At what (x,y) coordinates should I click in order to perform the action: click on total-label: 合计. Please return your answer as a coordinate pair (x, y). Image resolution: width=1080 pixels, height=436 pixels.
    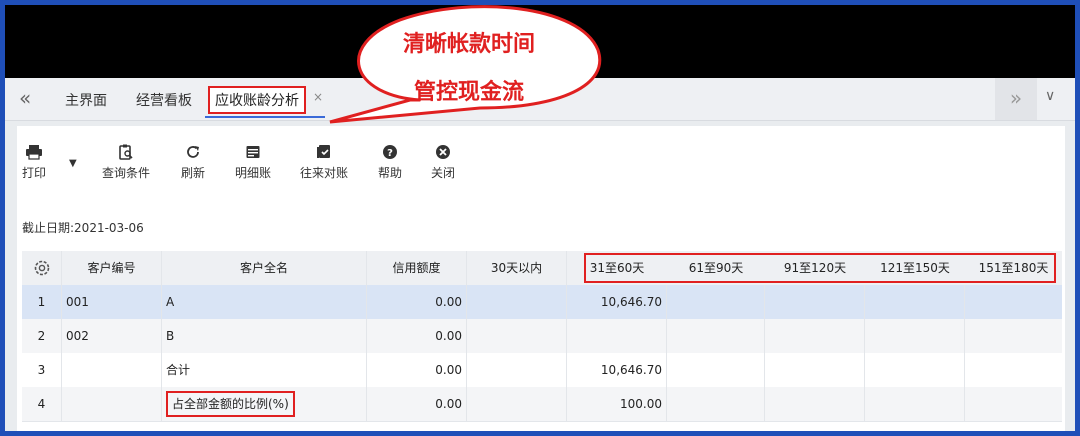
    Looking at the image, I should click on (264, 370).